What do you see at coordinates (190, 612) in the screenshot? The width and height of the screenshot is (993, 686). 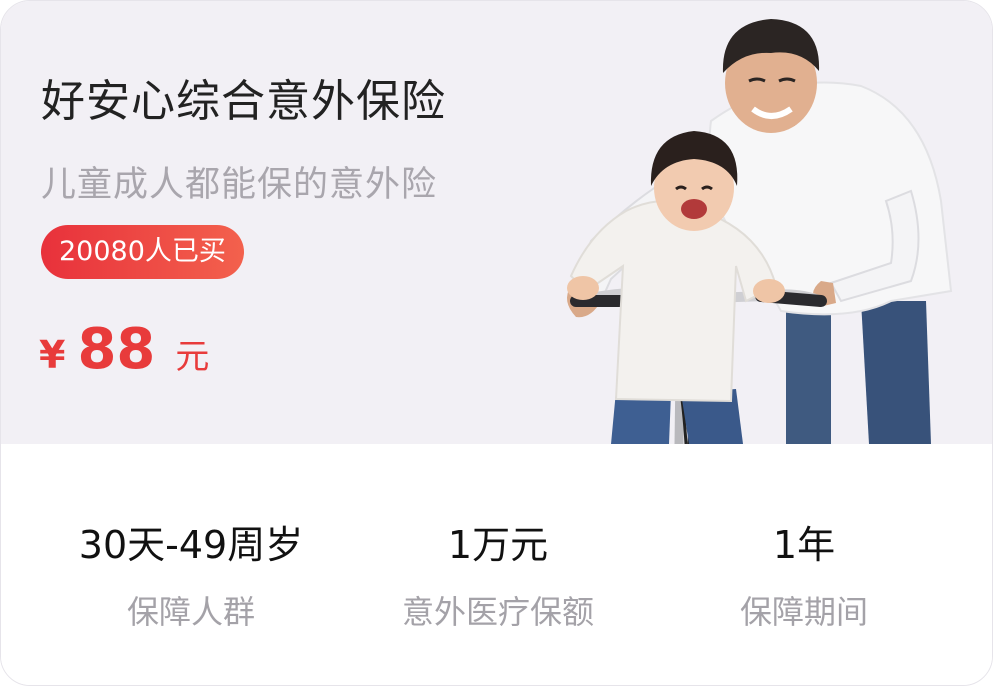 I see `stat-label: 保障人群` at bounding box center [190, 612].